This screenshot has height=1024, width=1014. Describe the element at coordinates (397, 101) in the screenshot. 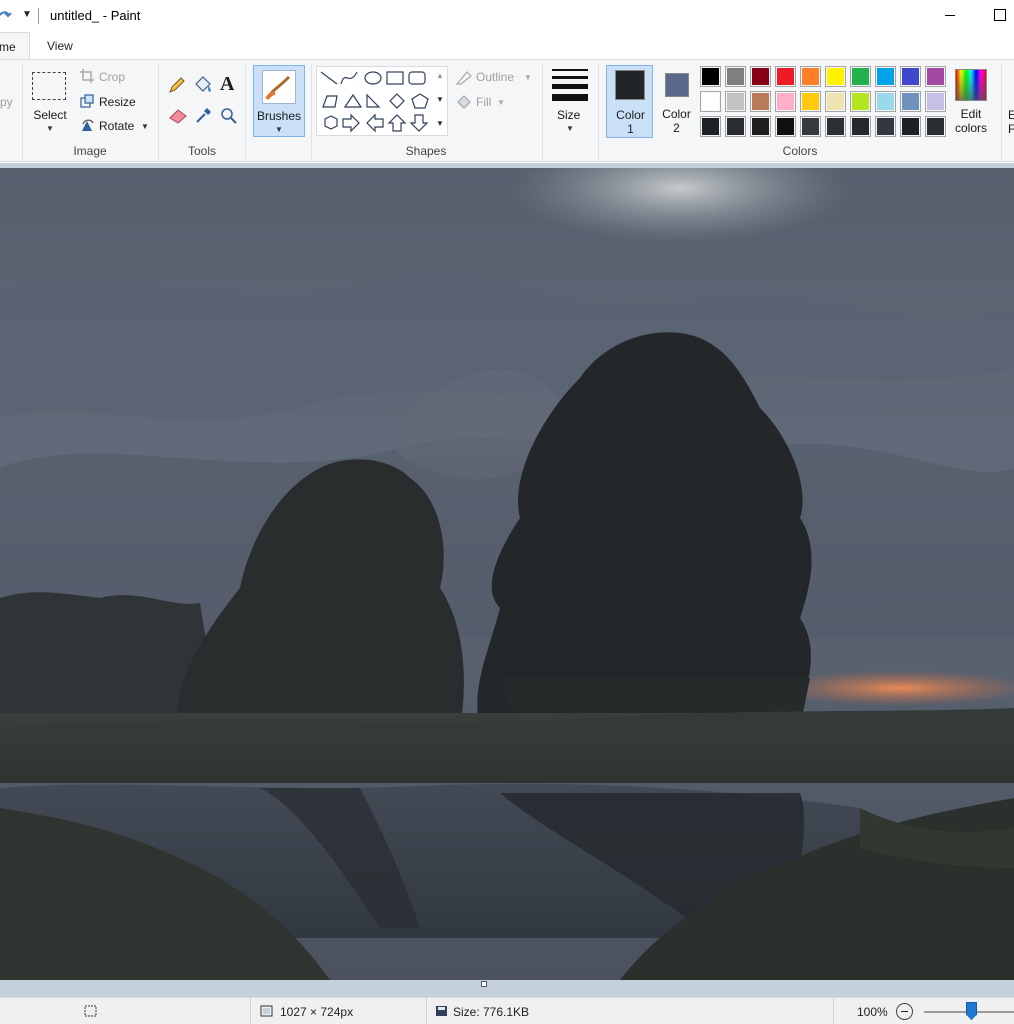

I see `shape-diamond` at that location.